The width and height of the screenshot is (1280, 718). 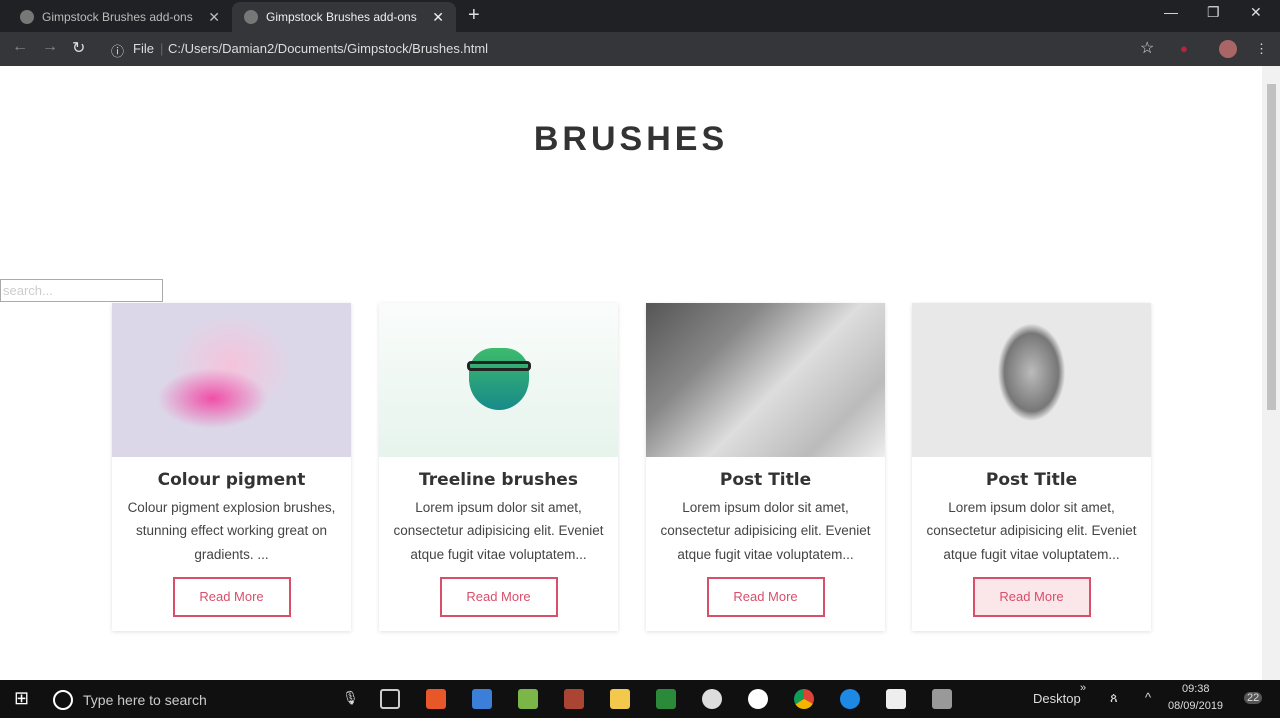 What do you see at coordinates (1213, 12) in the screenshot?
I see `restore-button: ❐` at bounding box center [1213, 12].